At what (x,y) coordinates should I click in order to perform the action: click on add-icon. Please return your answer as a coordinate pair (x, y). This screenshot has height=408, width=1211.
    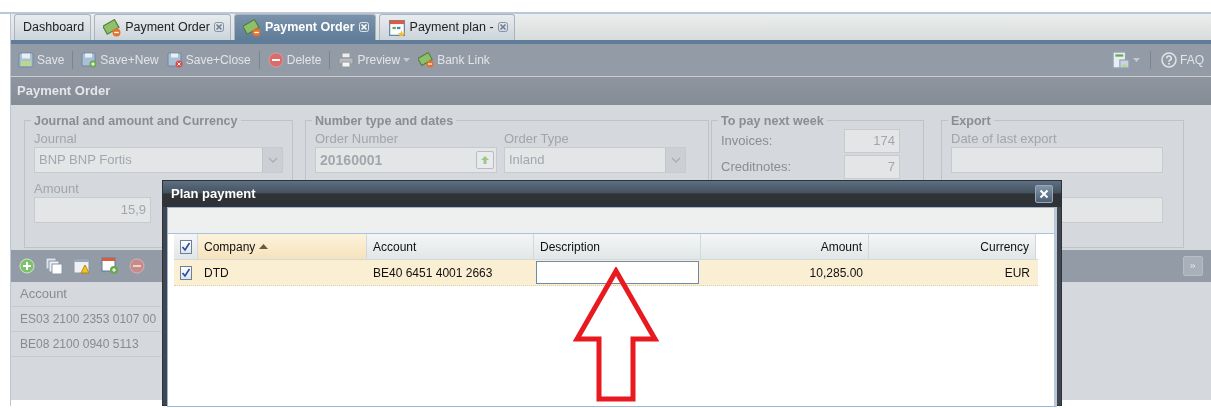
    Looking at the image, I should click on (27, 266).